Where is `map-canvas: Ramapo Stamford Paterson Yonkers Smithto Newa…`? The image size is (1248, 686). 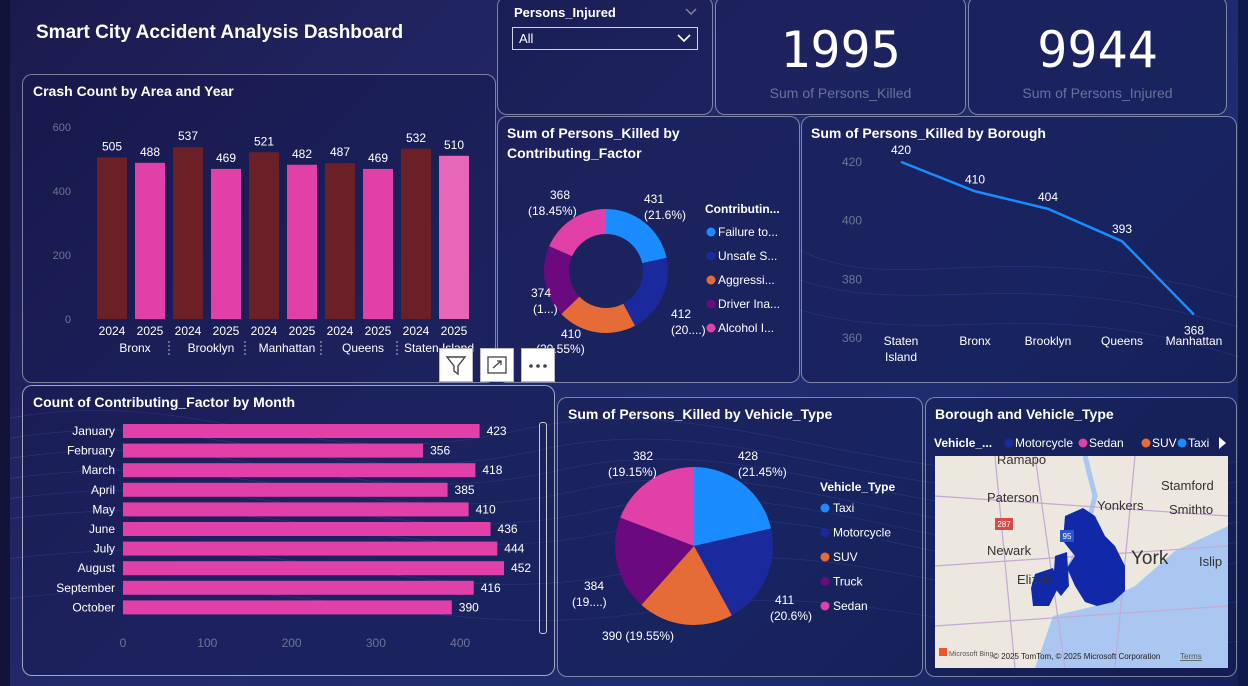
map-canvas: Ramapo Stamford Paterson Yonkers Smithto Newa… is located at coordinates (1081, 562).